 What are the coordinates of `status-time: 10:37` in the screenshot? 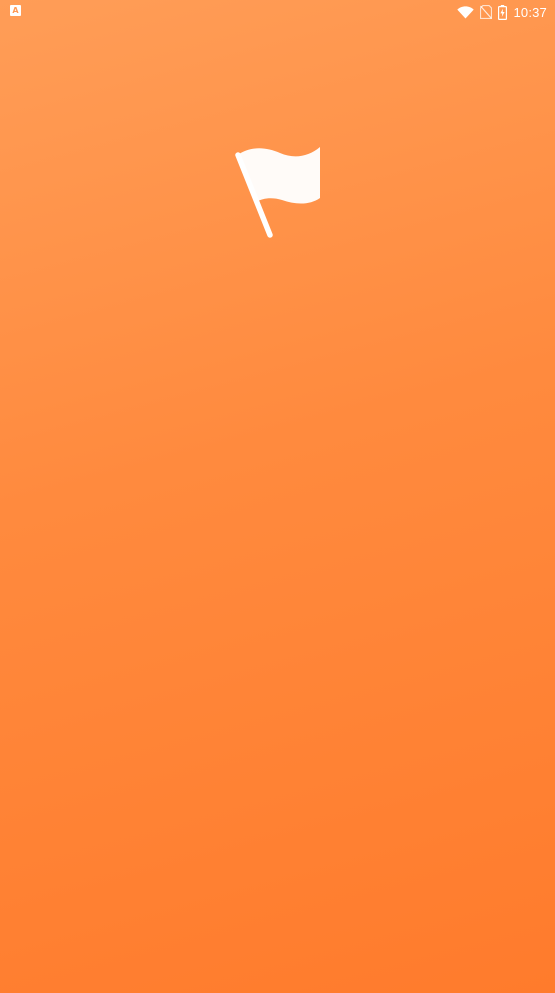 It's located at (530, 12).